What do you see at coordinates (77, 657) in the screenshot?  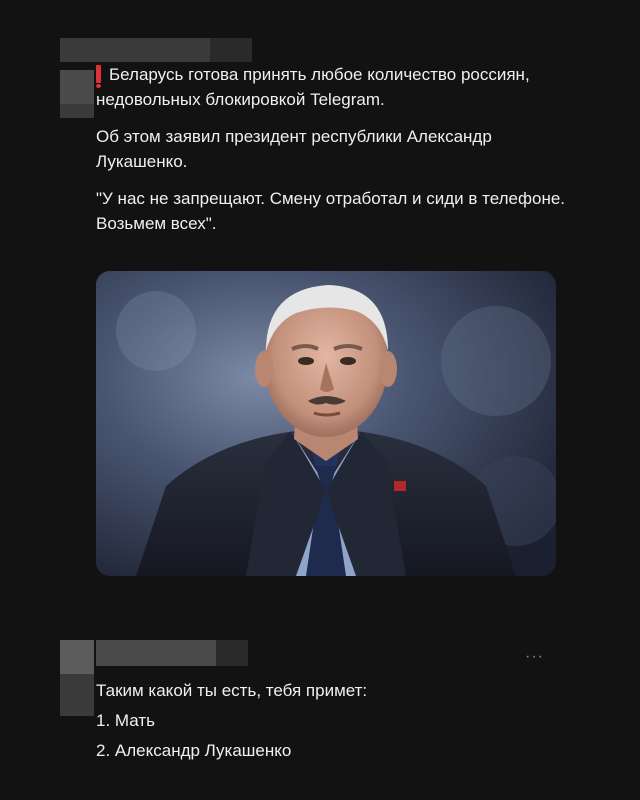 I see `avatar-censored-post2` at bounding box center [77, 657].